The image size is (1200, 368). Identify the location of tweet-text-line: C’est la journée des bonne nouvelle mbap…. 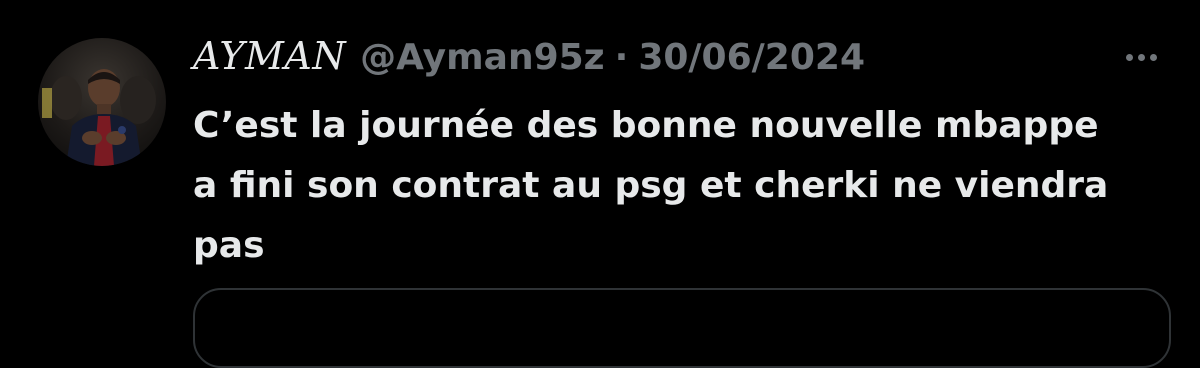
(646, 125).